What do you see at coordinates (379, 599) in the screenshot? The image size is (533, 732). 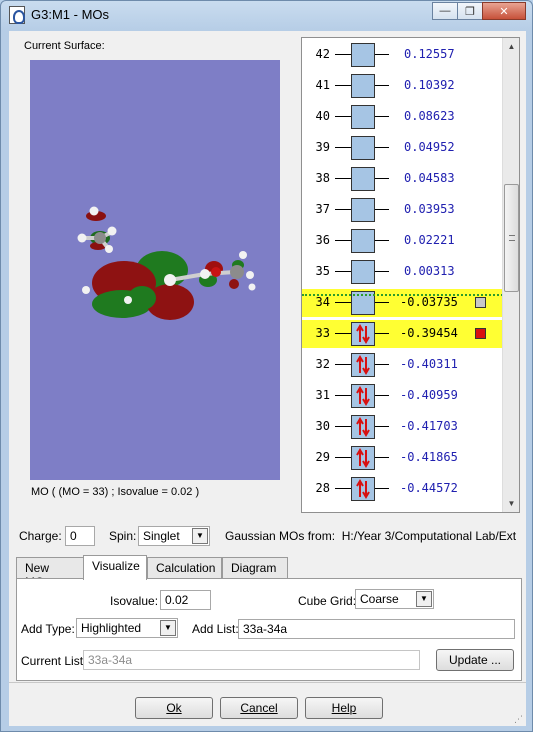 I see `cube-grid-value: Coarse` at bounding box center [379, 599].